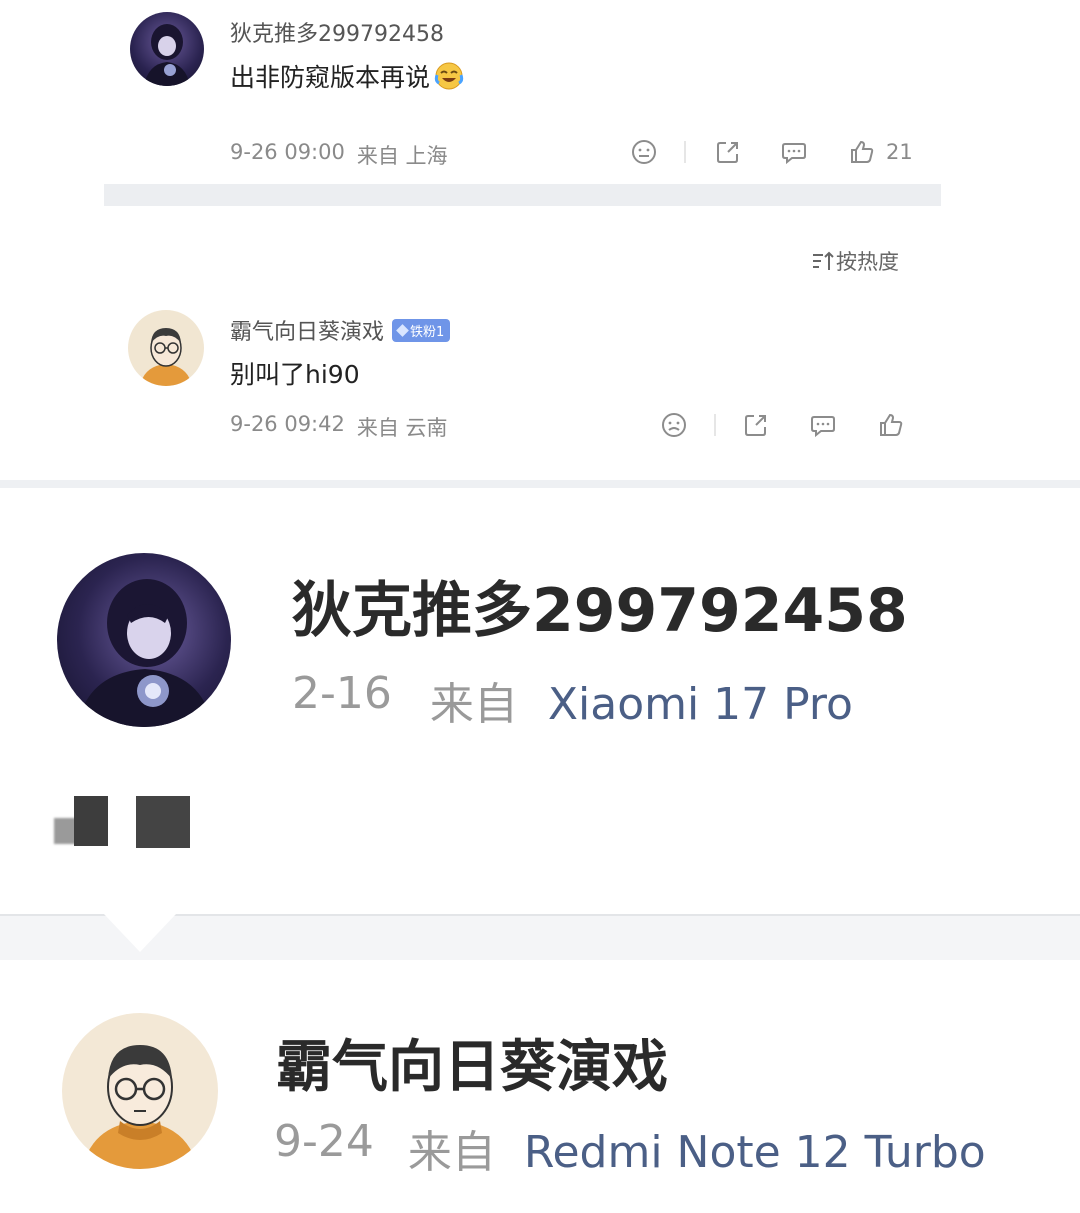 The width and height of the screenshot is (1080, 1213). Describe the element at coordinates (140, 933) in the screenshot. I see `caret-down-icon` at that location.